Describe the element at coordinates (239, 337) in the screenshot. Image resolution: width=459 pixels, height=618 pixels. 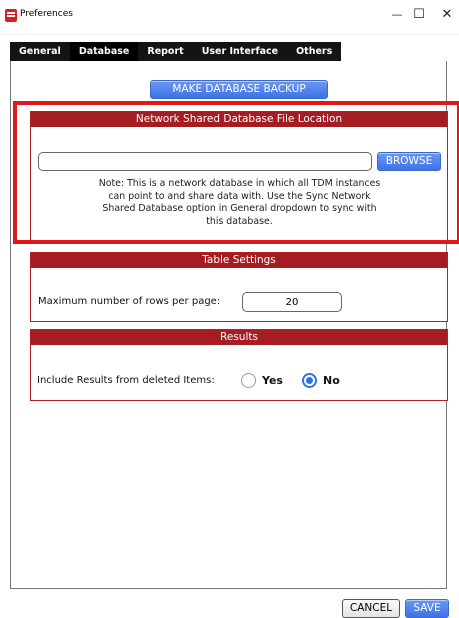
I see `results-title: Results` at that location.